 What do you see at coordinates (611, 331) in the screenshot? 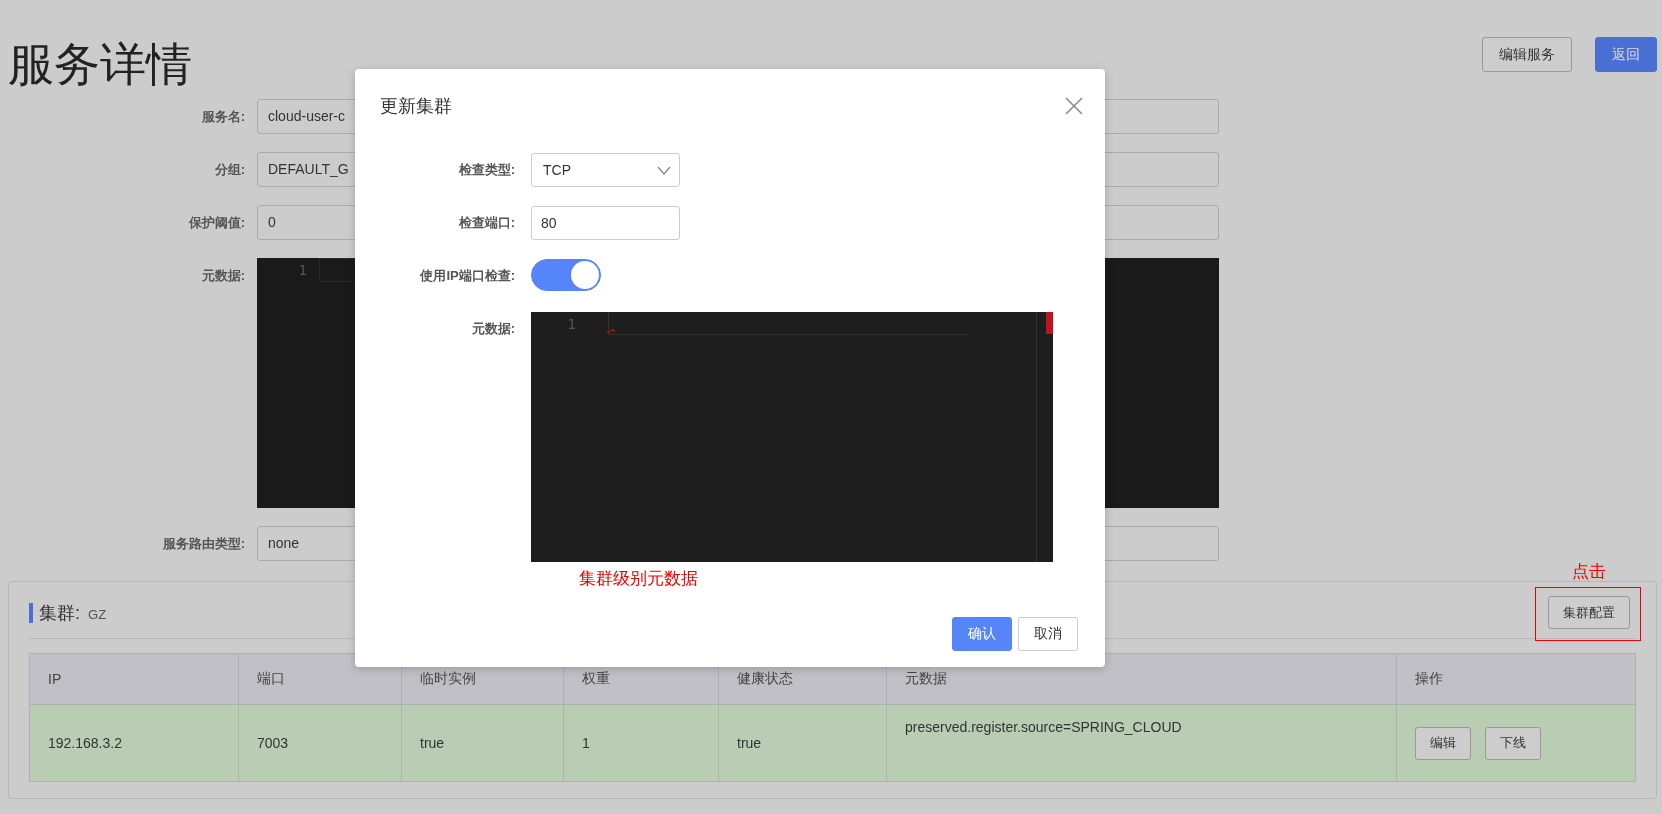
I see `error-squiggle-icon` at bounding box center [611, 331].